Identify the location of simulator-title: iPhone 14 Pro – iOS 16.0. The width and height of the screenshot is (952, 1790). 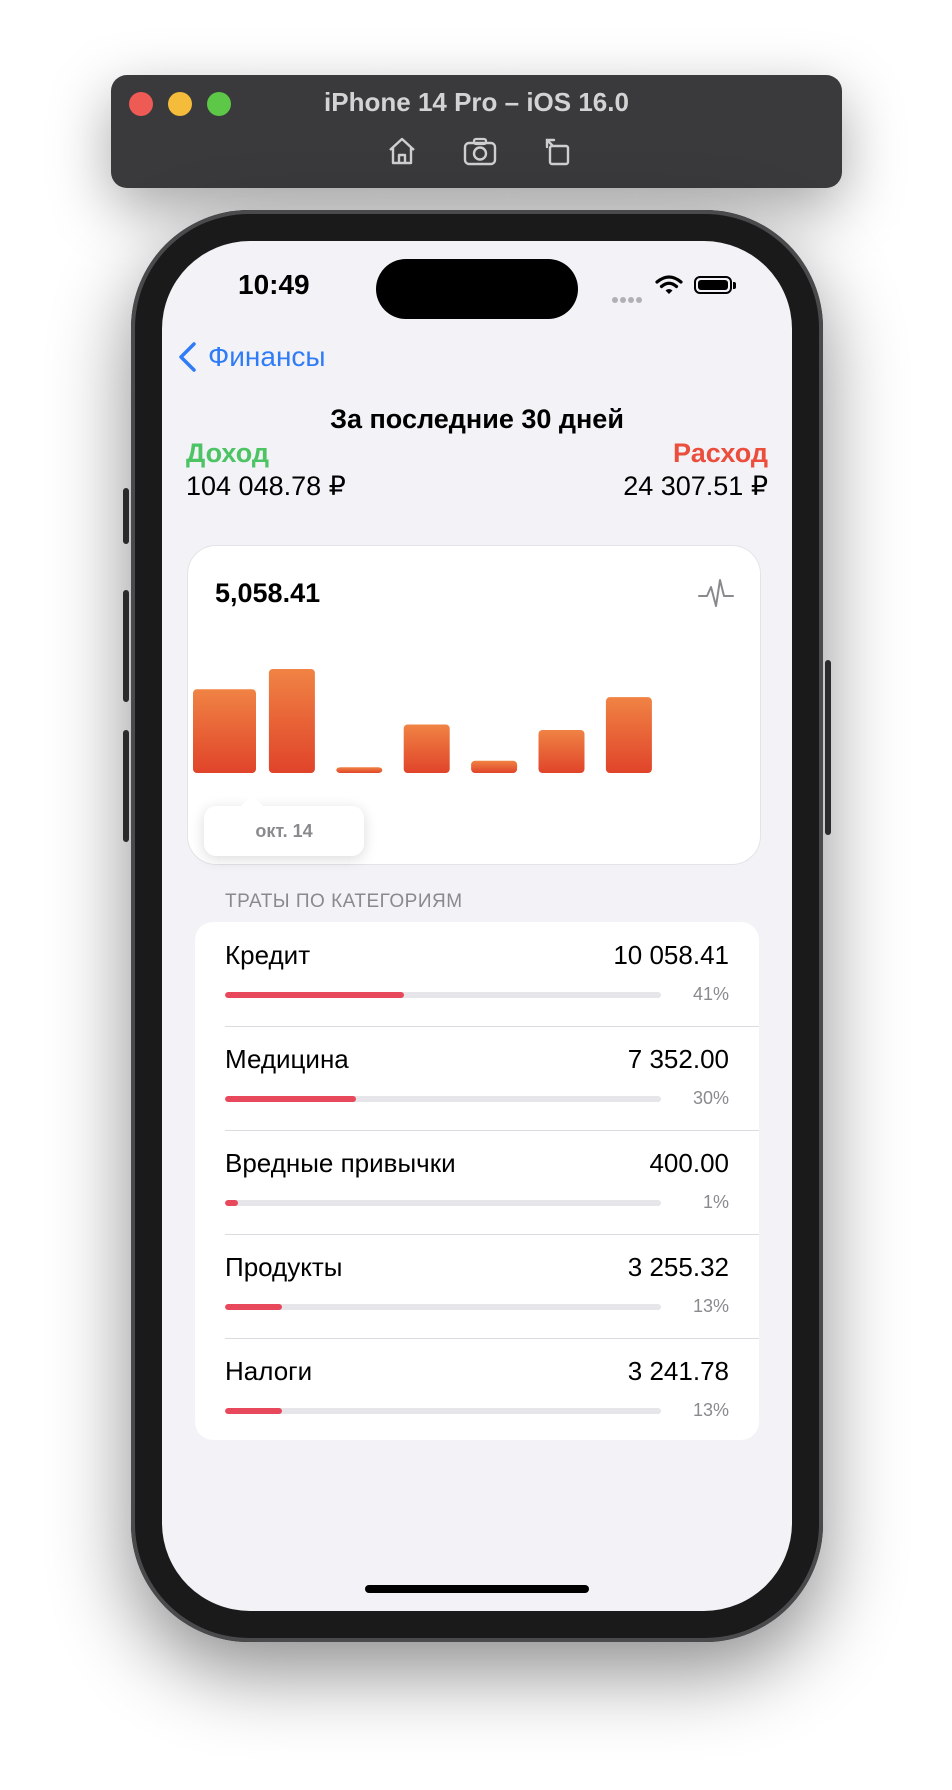
(476, 102).